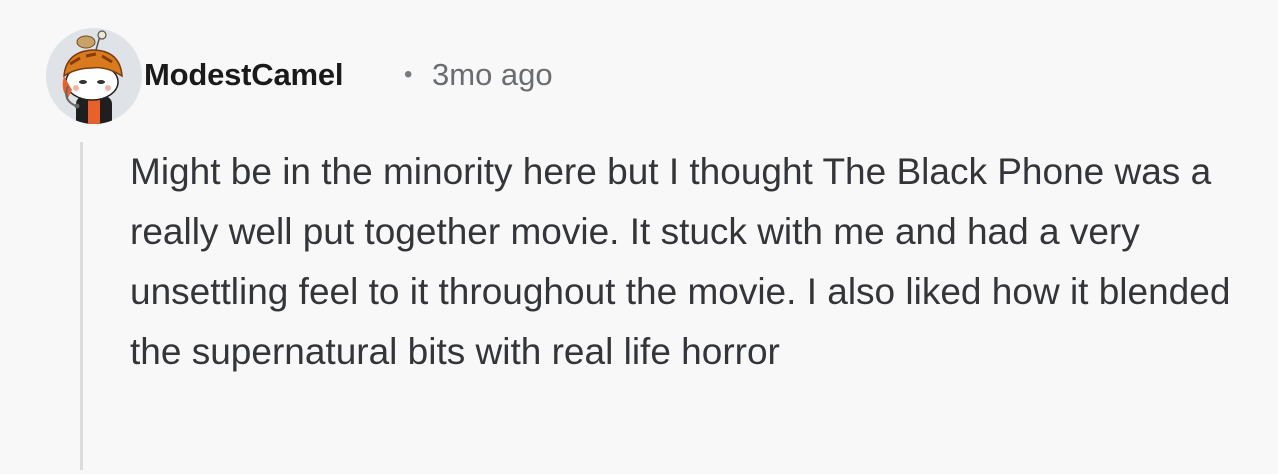 Image resolution: width=1278 pixels, height=474 pixels. I want to click on user-avatar, so click(94, 76).